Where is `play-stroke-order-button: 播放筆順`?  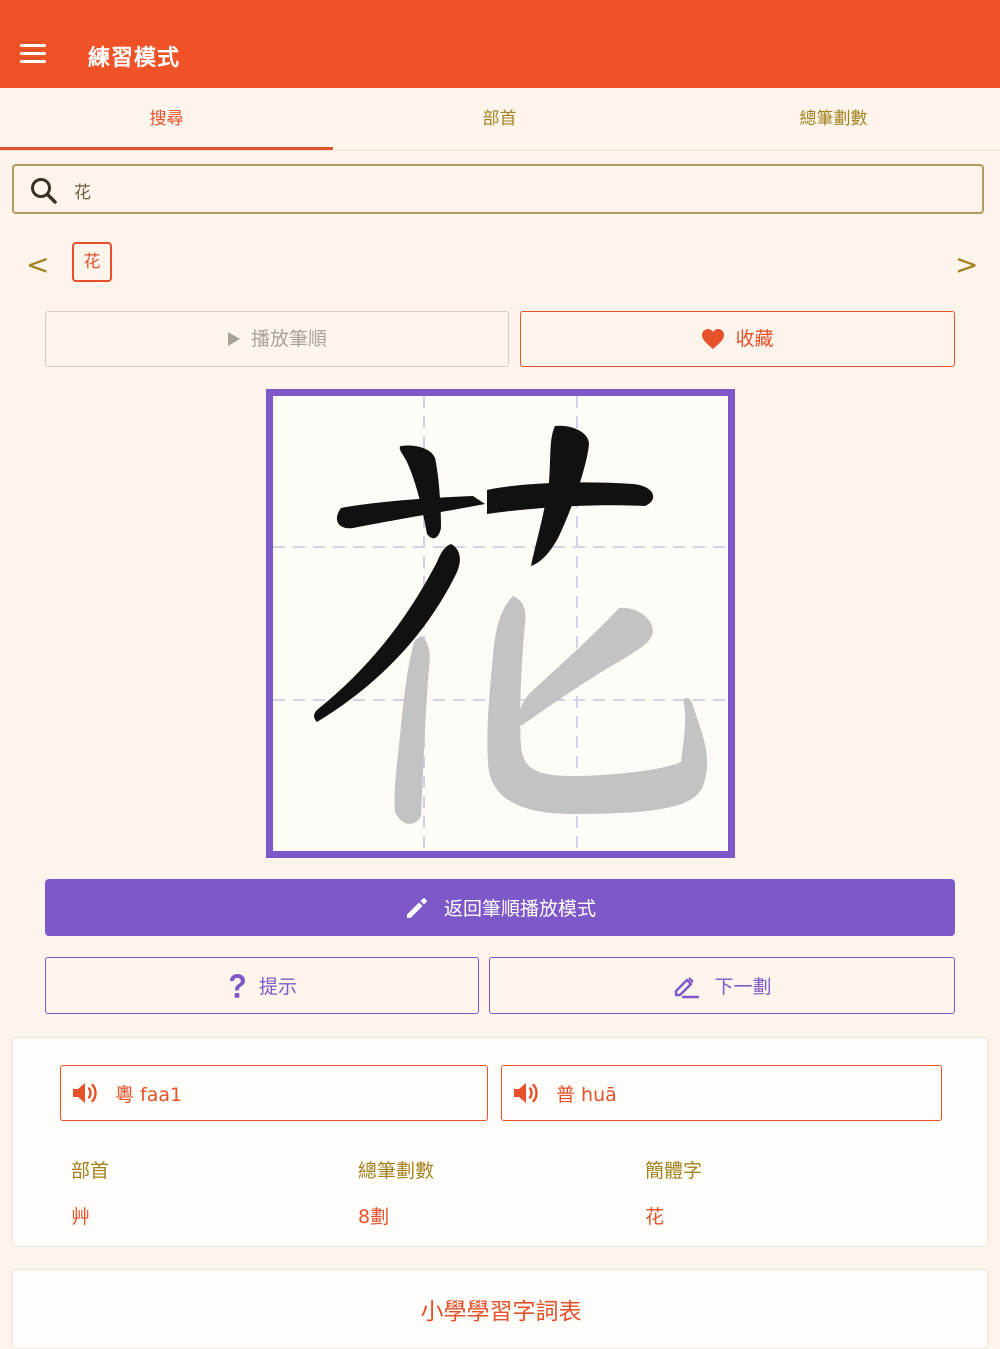
play-stroke-order-button: 播放筆順 is located at coordinates (277, 339).